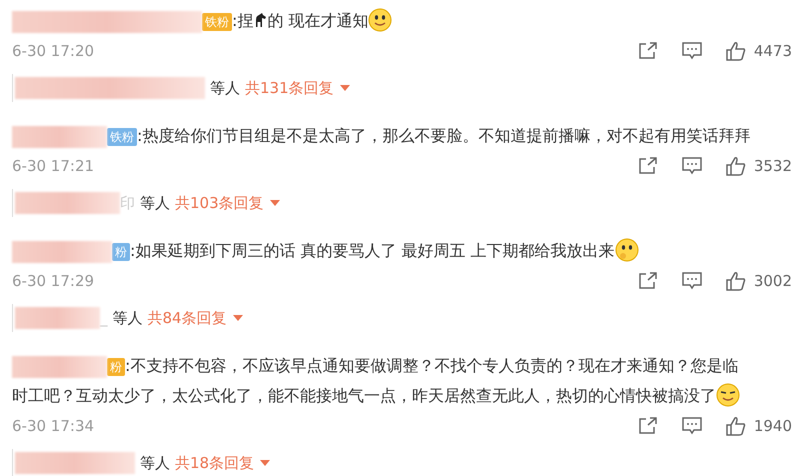  Describe the element at coordinates (53, 166) in the screenshot. I see `timestamp: 6-30 17:21` at that location.